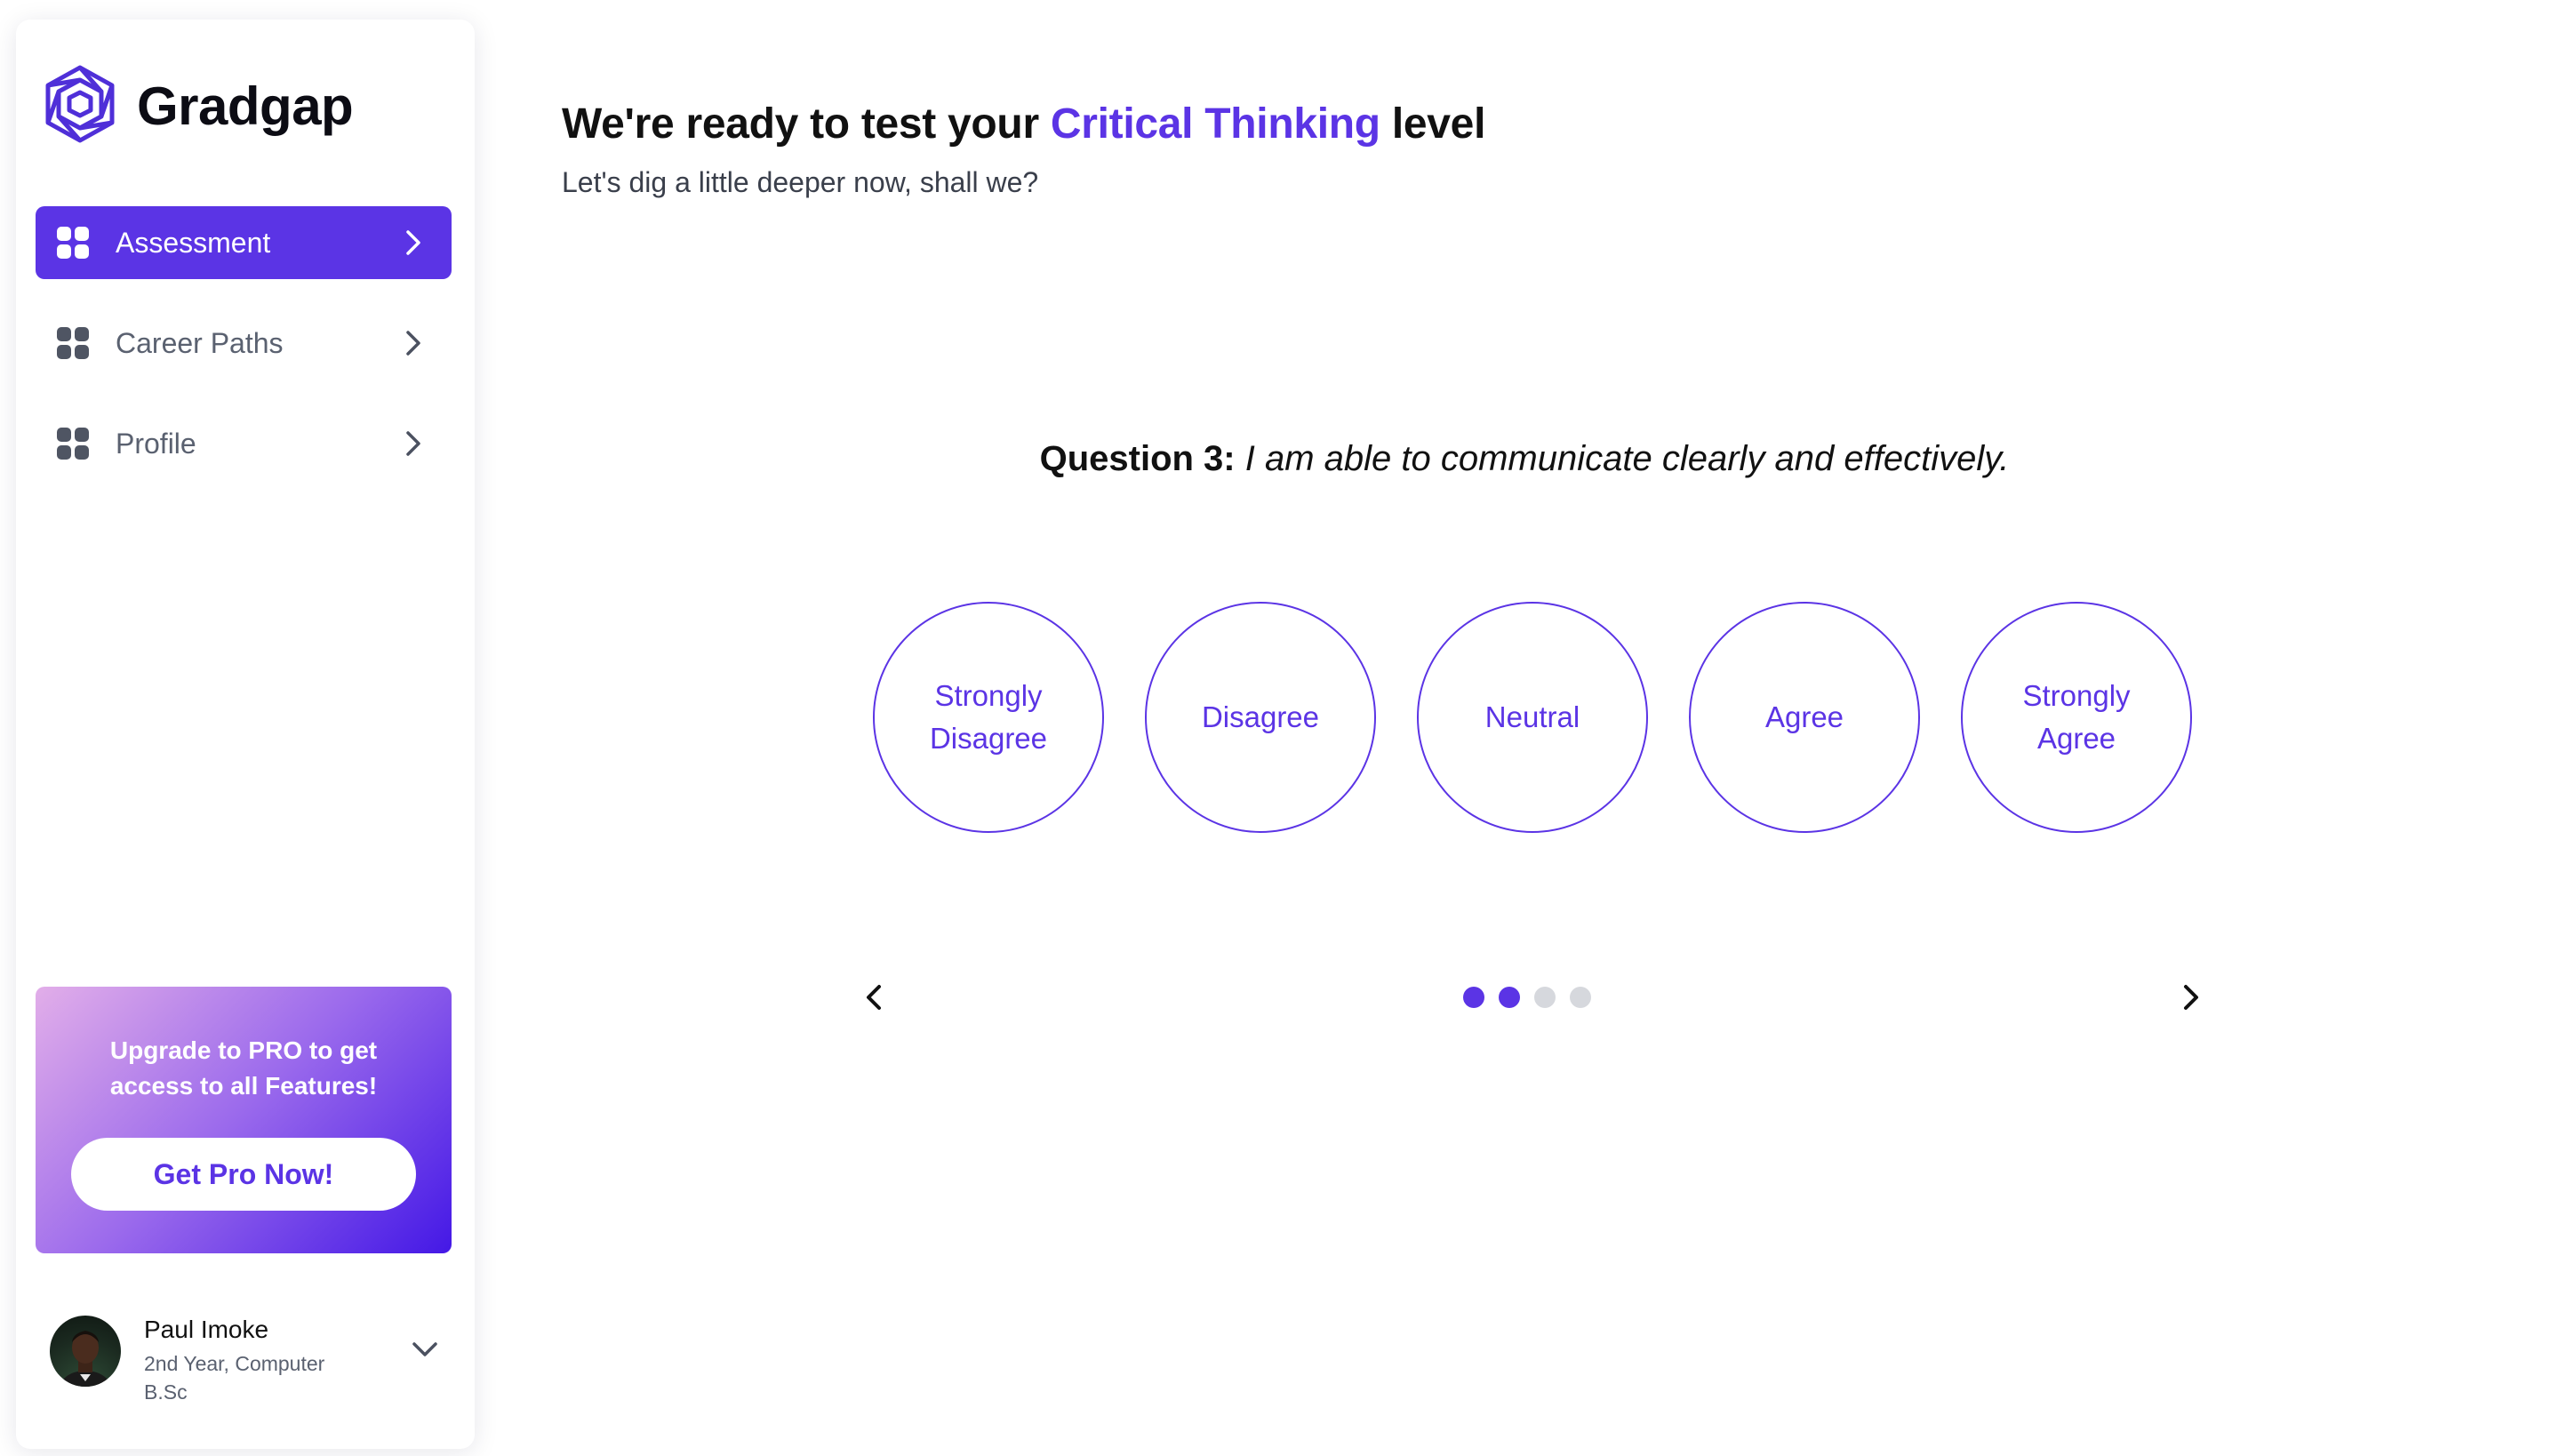  What do you see at coordinates (1433, 124) in the screenshot?
I see `title-suffix: level` at bounding box center [1433, 124].